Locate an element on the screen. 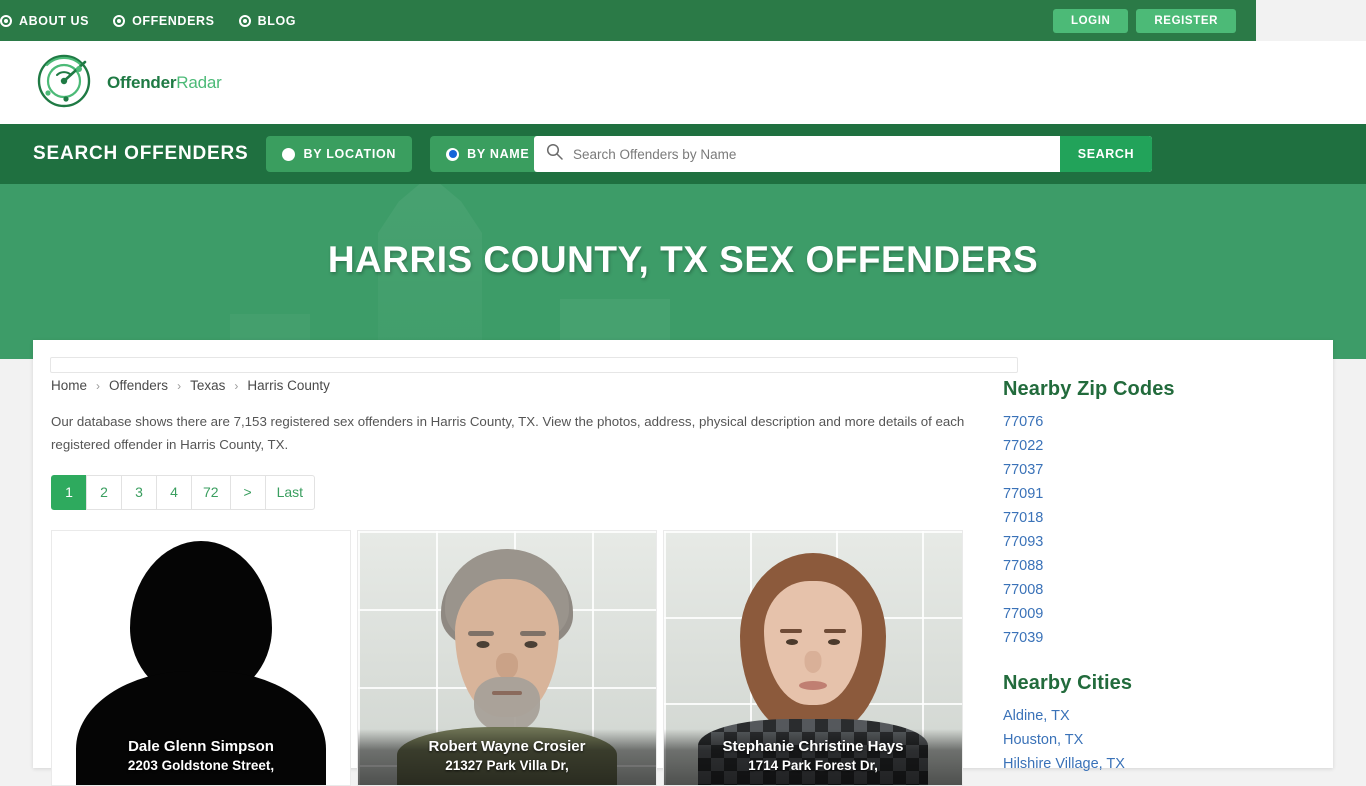 Image resolution: width=1366 pixels, height=786 pixels. by-location-label: BY LOCATION is located at coordinates (350, 154).